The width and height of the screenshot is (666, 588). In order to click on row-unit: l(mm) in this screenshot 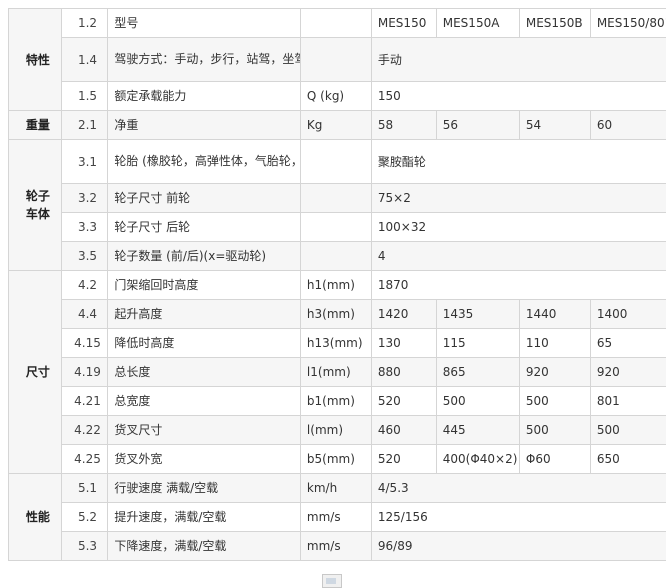, I will do `click(335, 430)`.